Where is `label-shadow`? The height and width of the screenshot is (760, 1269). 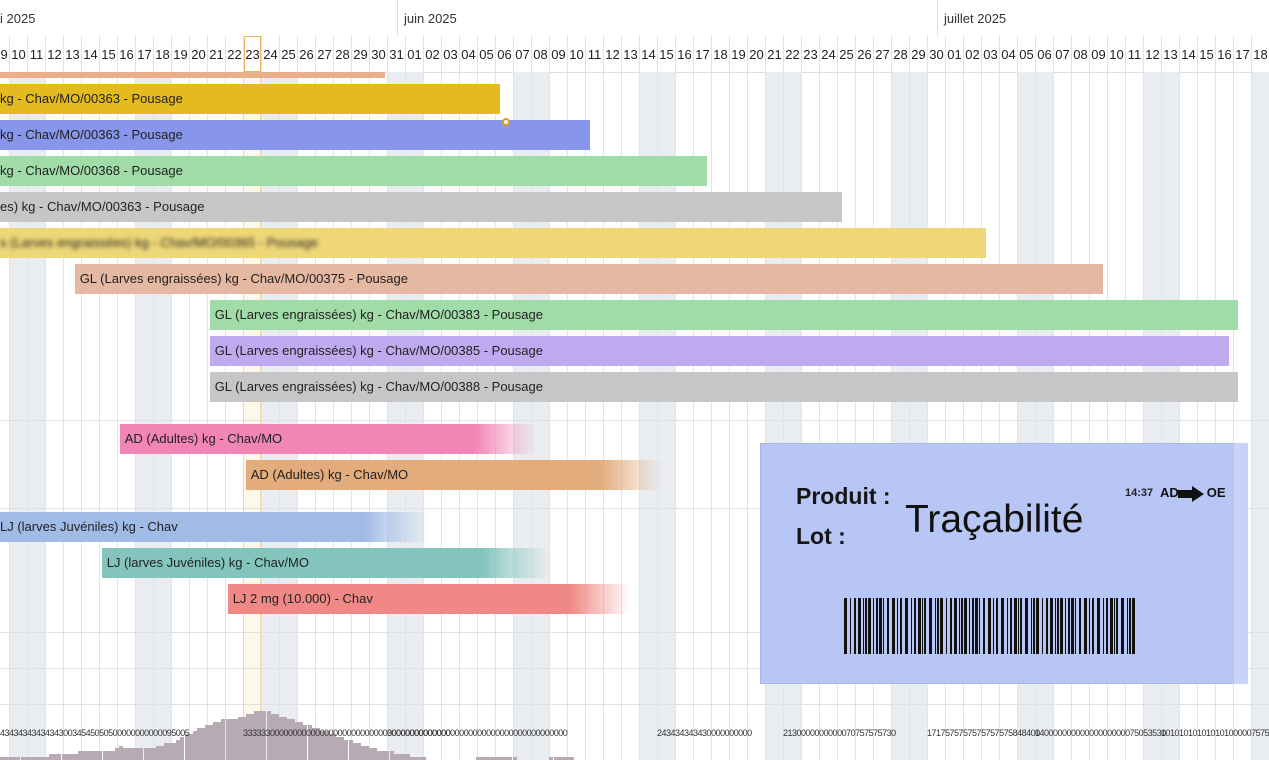 label-shadow is located at coordinates (1241, 563).